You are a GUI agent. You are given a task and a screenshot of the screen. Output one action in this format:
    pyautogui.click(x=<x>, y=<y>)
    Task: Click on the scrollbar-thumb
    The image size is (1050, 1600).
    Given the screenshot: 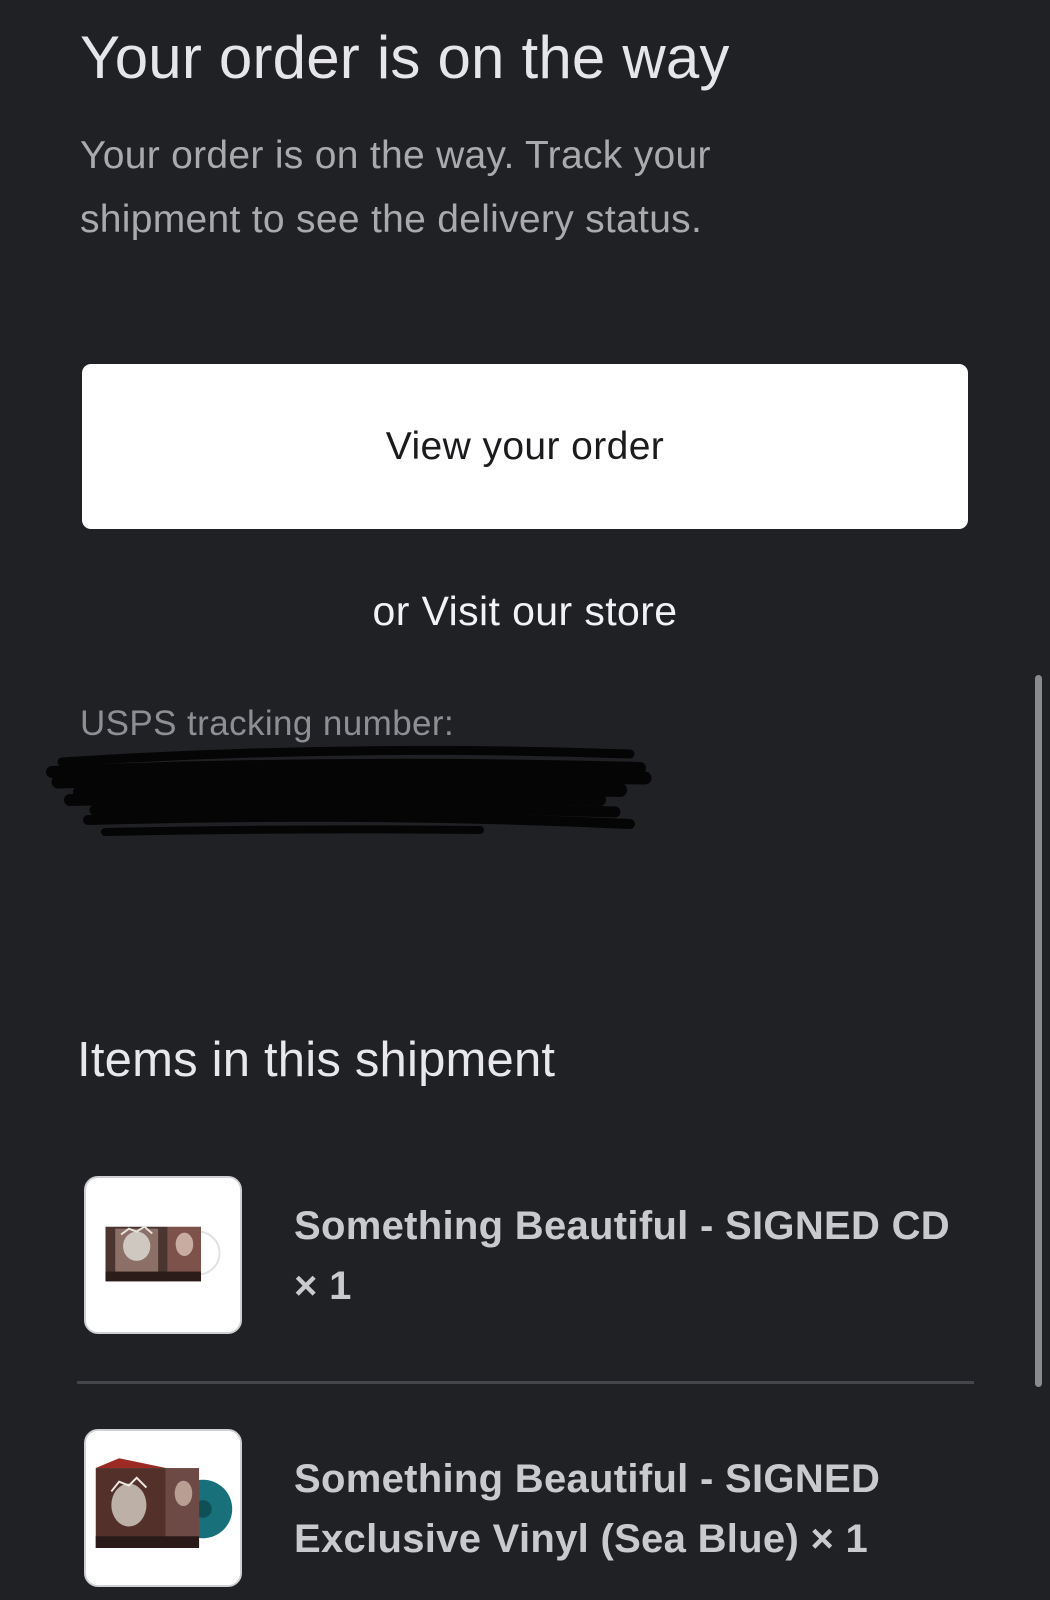 What is the action you would take?
    pyautogui.click(x=1038, y=1031)
    